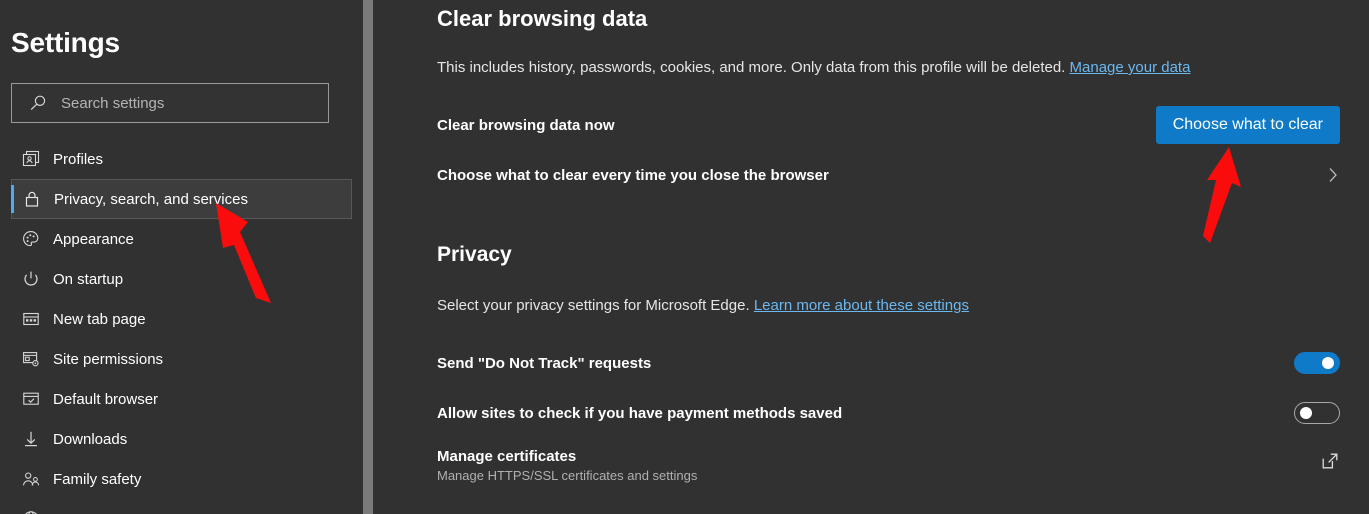 The image size is (1369, 514). Describe the element at coordinates (186, 103) in the screenshot. I see `search-input` at that location.